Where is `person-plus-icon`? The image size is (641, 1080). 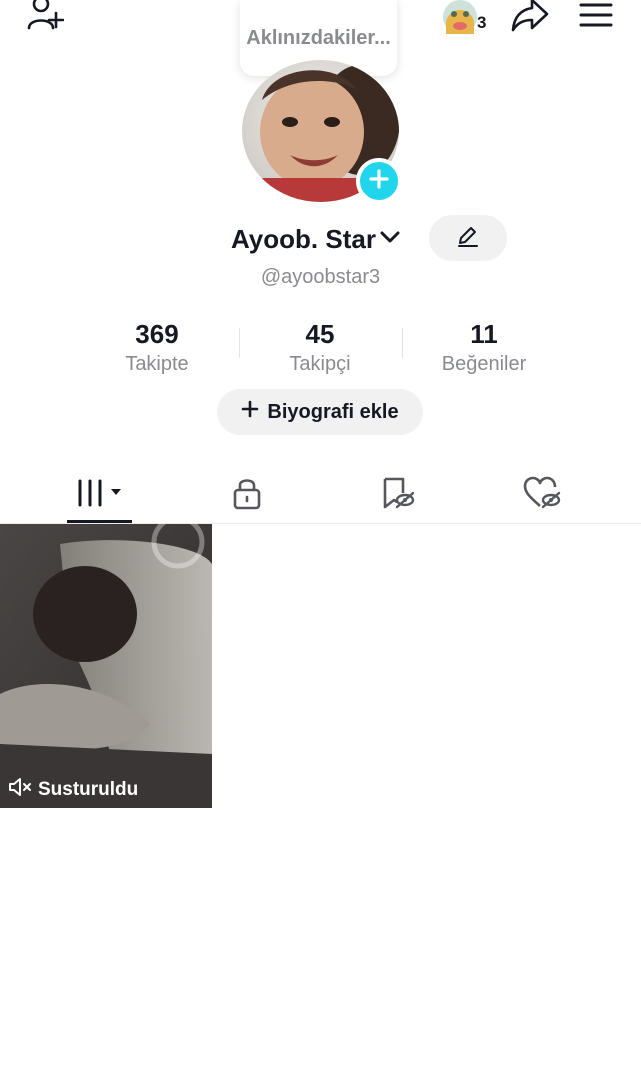
person-plus-icon is located at coordinates (44, 19).